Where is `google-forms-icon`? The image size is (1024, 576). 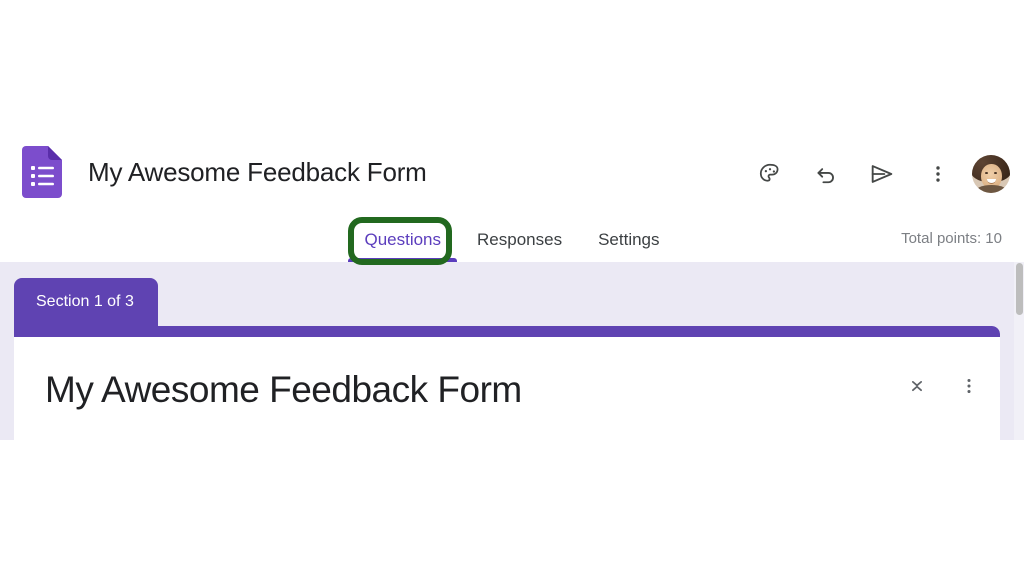
google-forms-icon is located at coordinates (42, 172).